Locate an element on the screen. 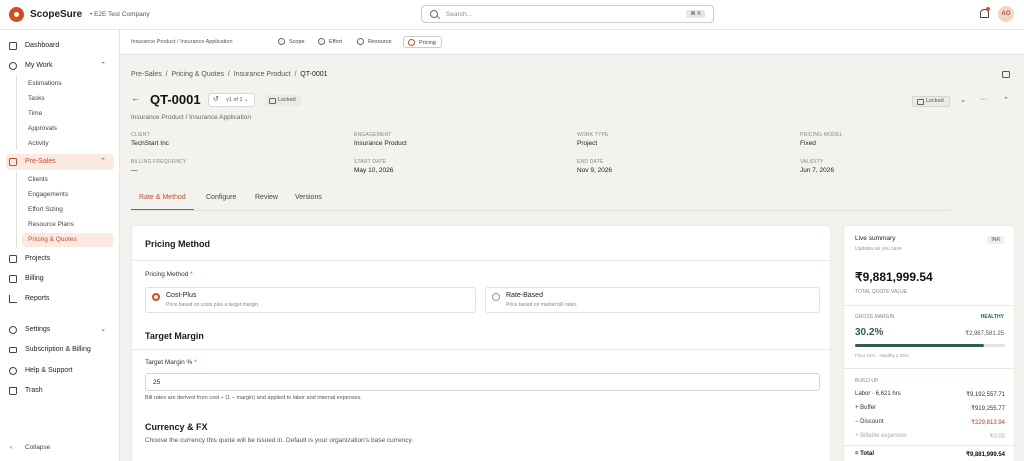 Image resolution: width=1024 pixels, height=461 pixels. sidebar-item-subscription: Subscription & Billing is located at coordinates (60, 350).